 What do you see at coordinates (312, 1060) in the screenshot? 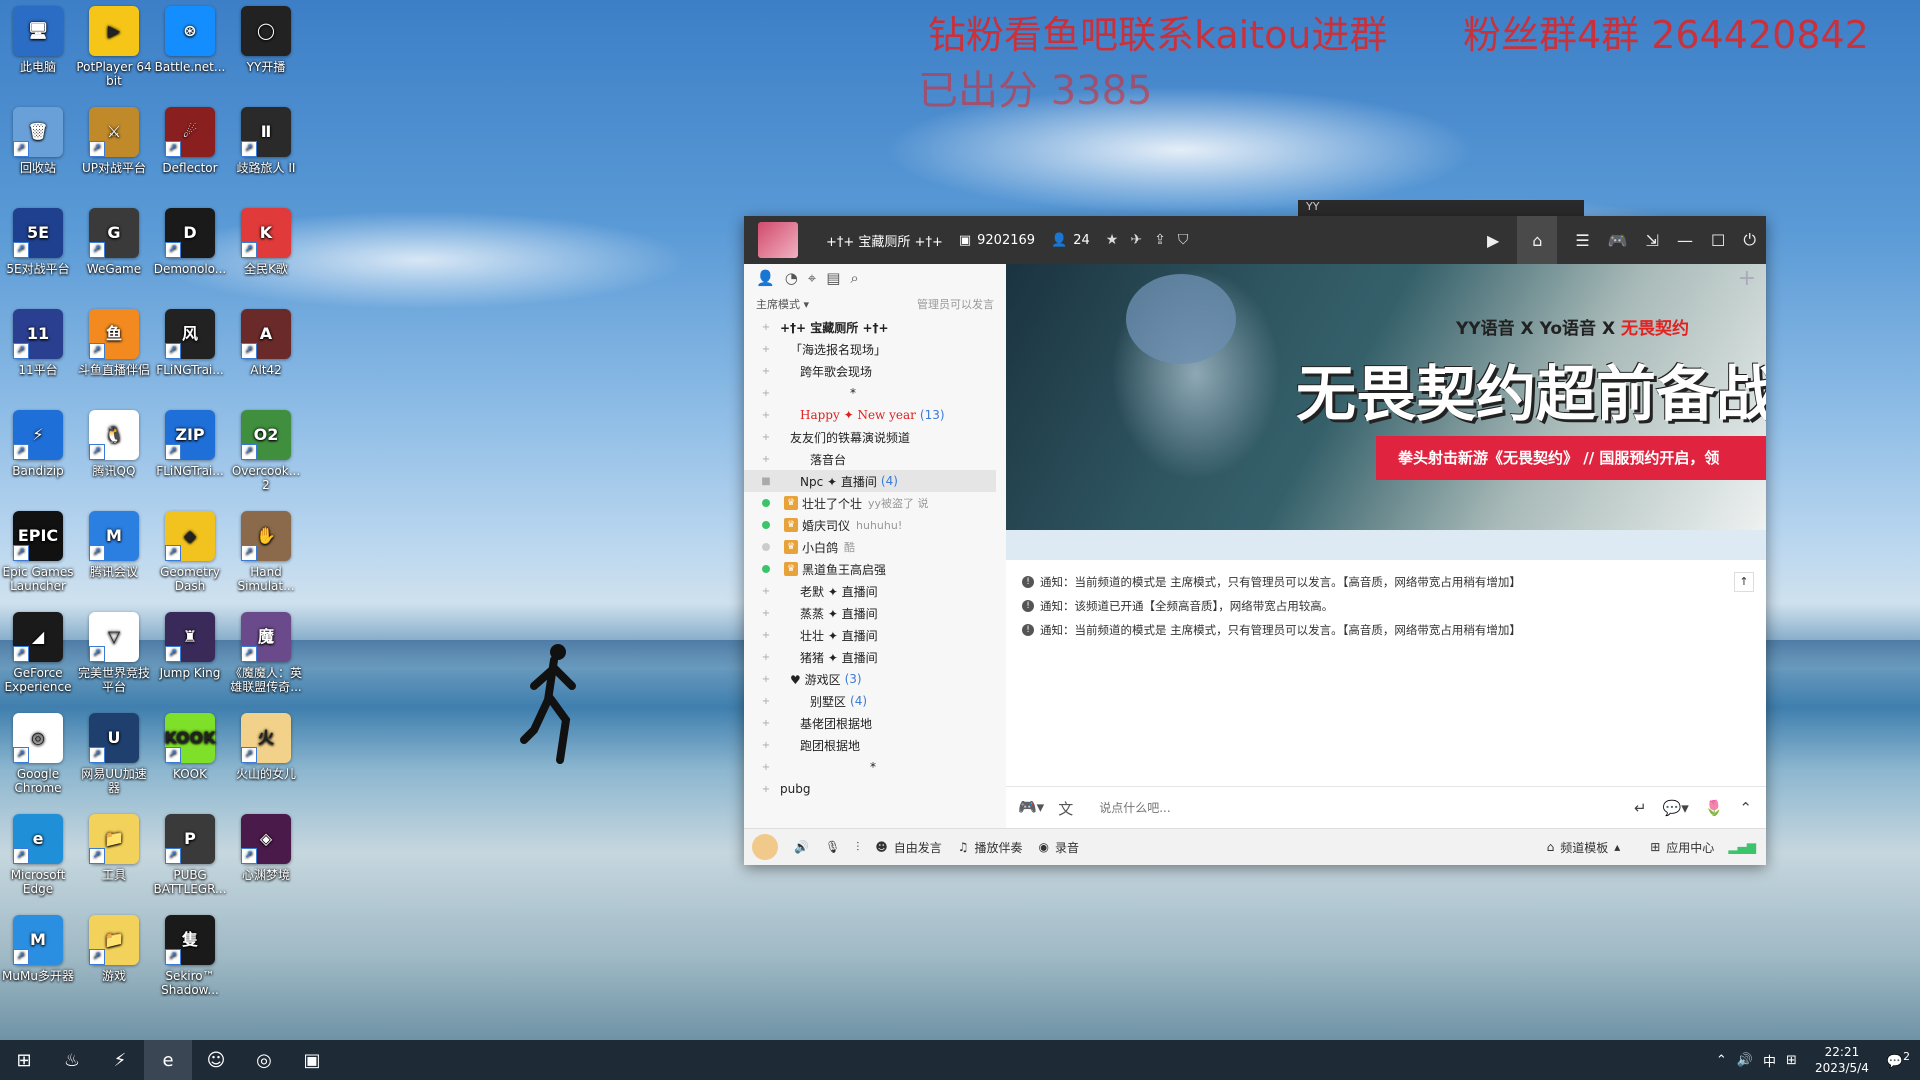
I see `taskbar-app-icon: ▣` at bounding box center [312, 1060].